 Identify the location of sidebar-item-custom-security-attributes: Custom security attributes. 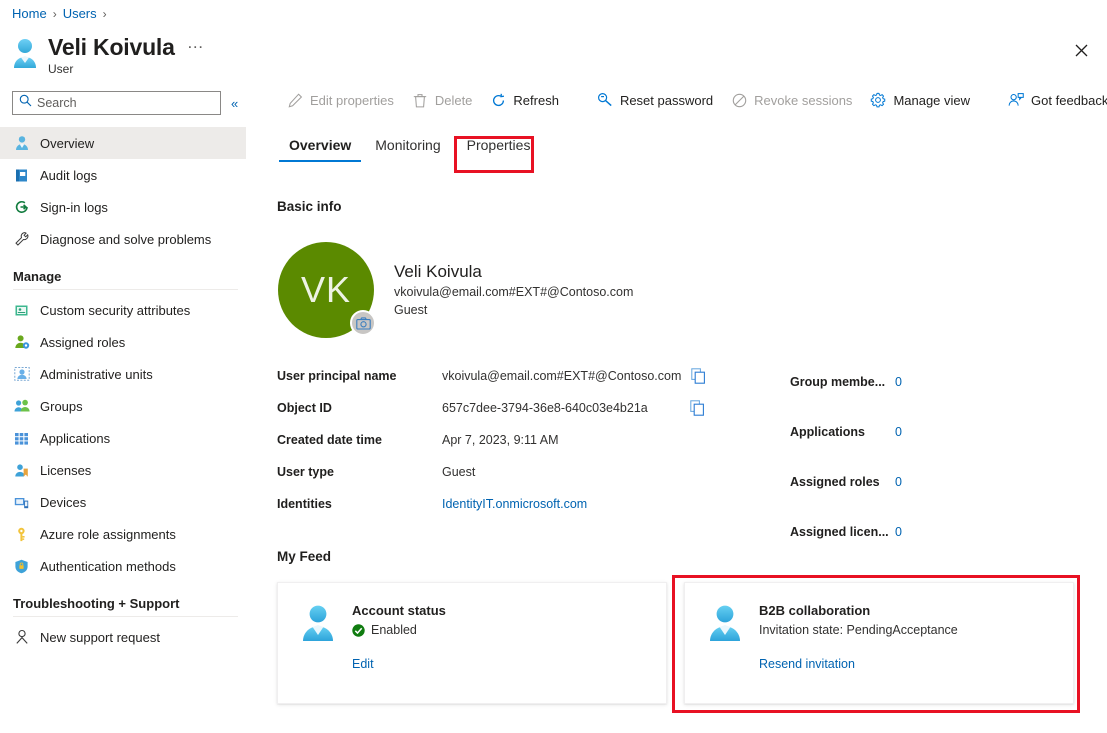
(123, 310).